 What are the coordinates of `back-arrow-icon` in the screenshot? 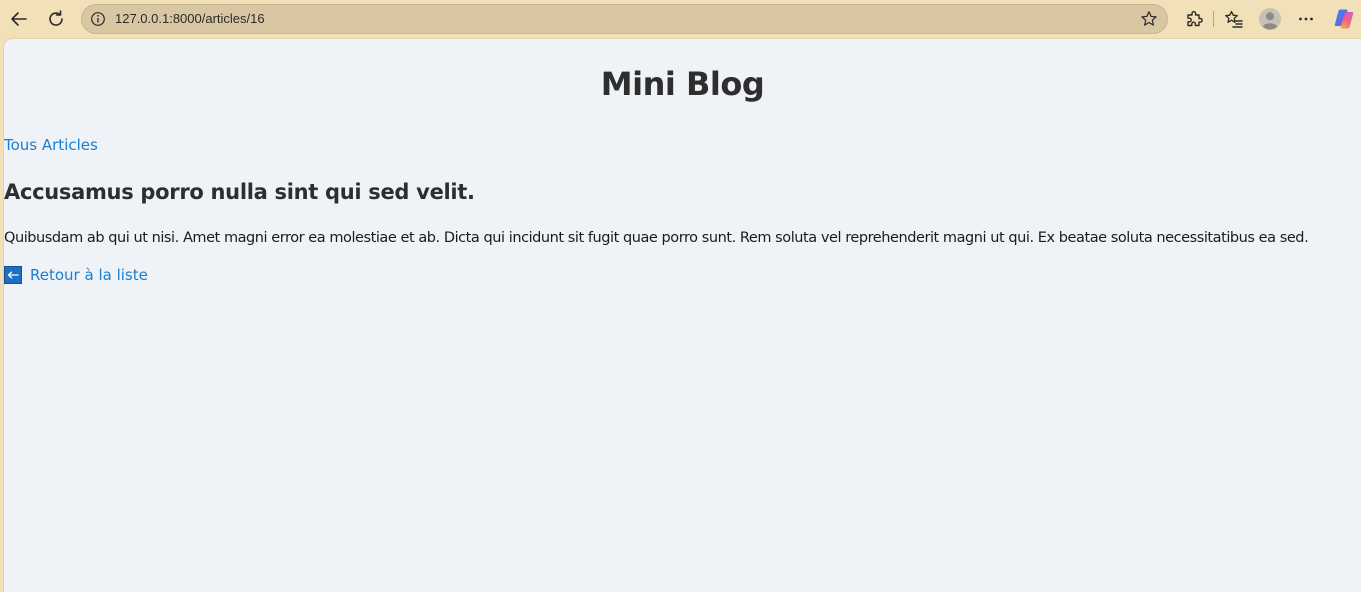 It's located at (19, 19).